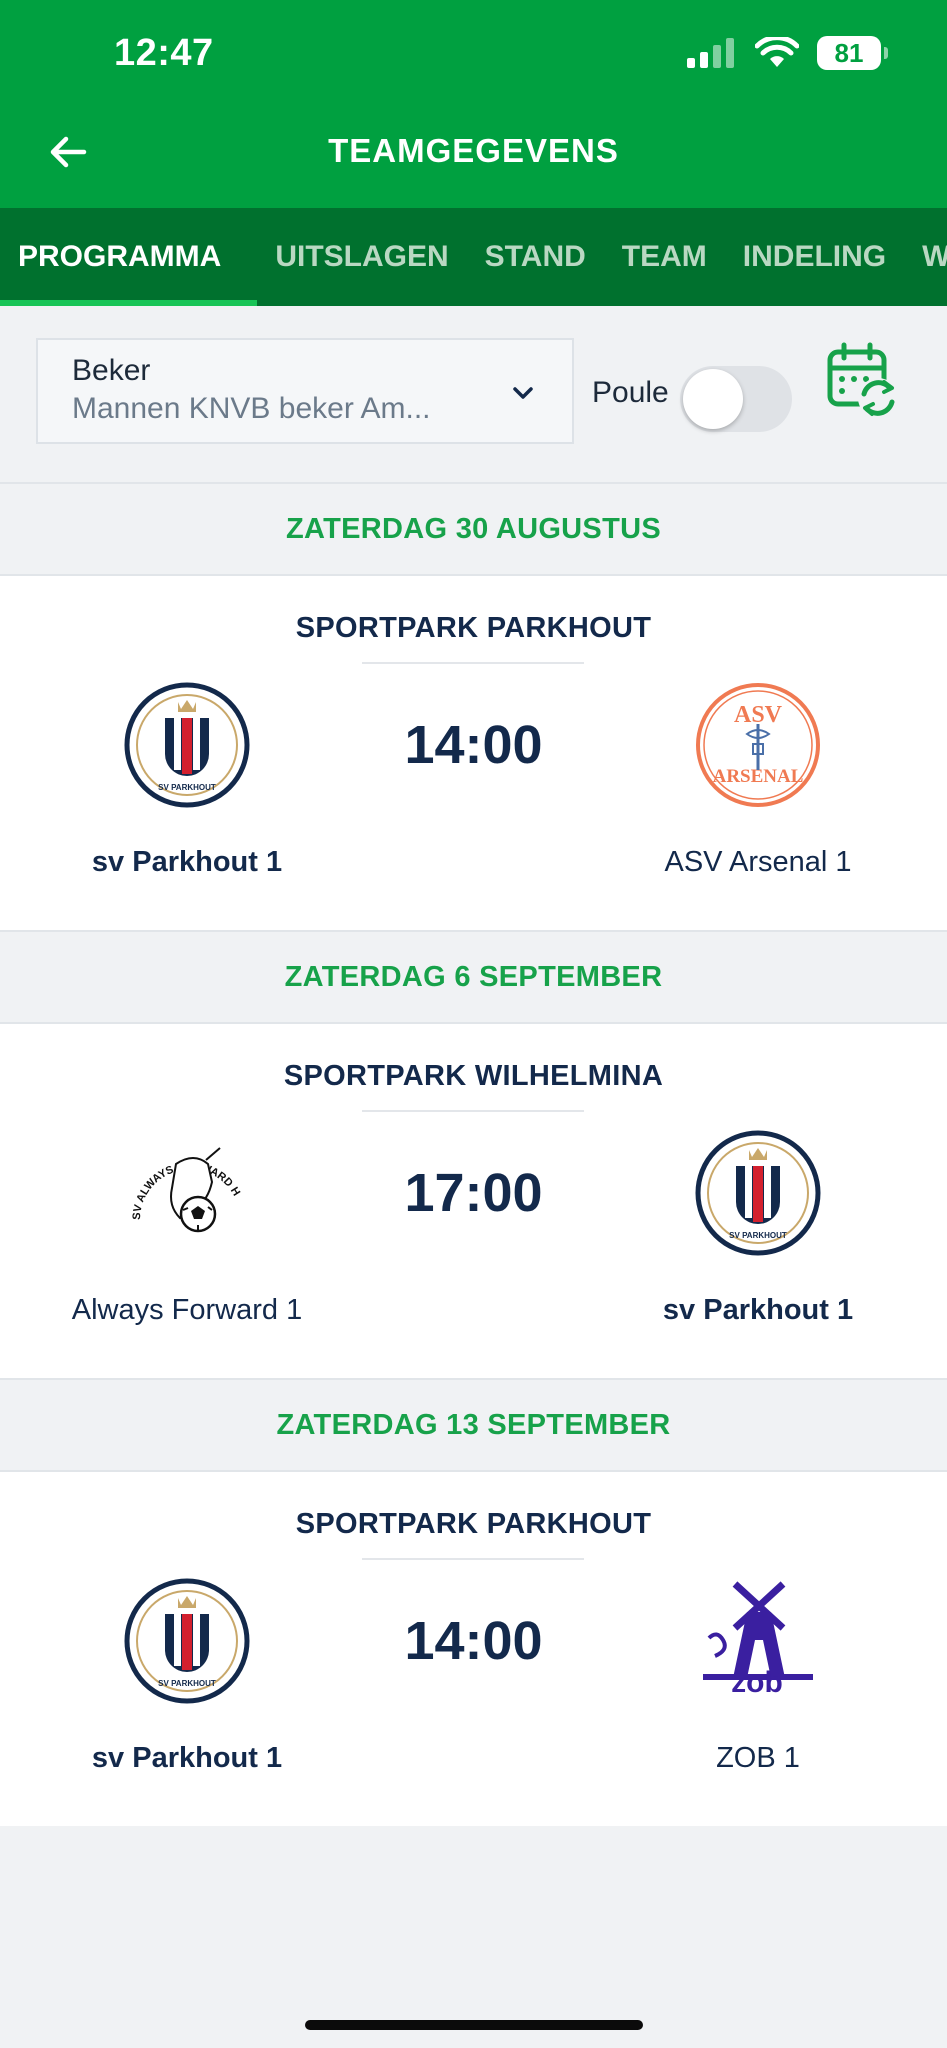 The width and height of the screenshot is (947, 2048). Describe the element at coordinates (473, 1425) in the screenshot. I see `date-header: ZATERDAG 13 SEPTEMBER` at that location.